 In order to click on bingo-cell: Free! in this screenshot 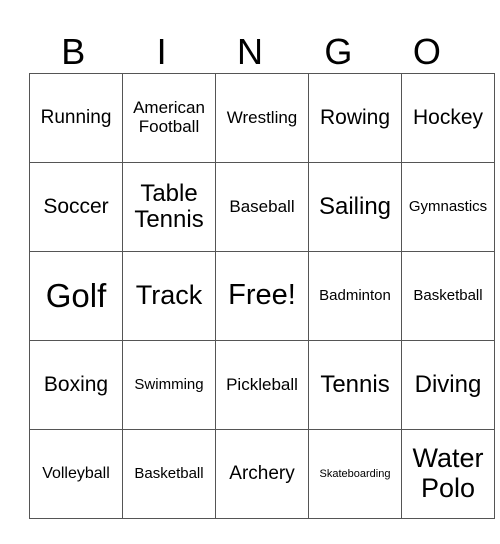, I will do `click(262, 296)`.